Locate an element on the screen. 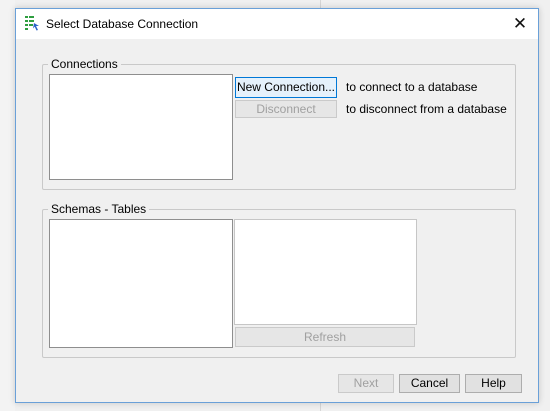  tables-list is located at coordinates (325, 272).